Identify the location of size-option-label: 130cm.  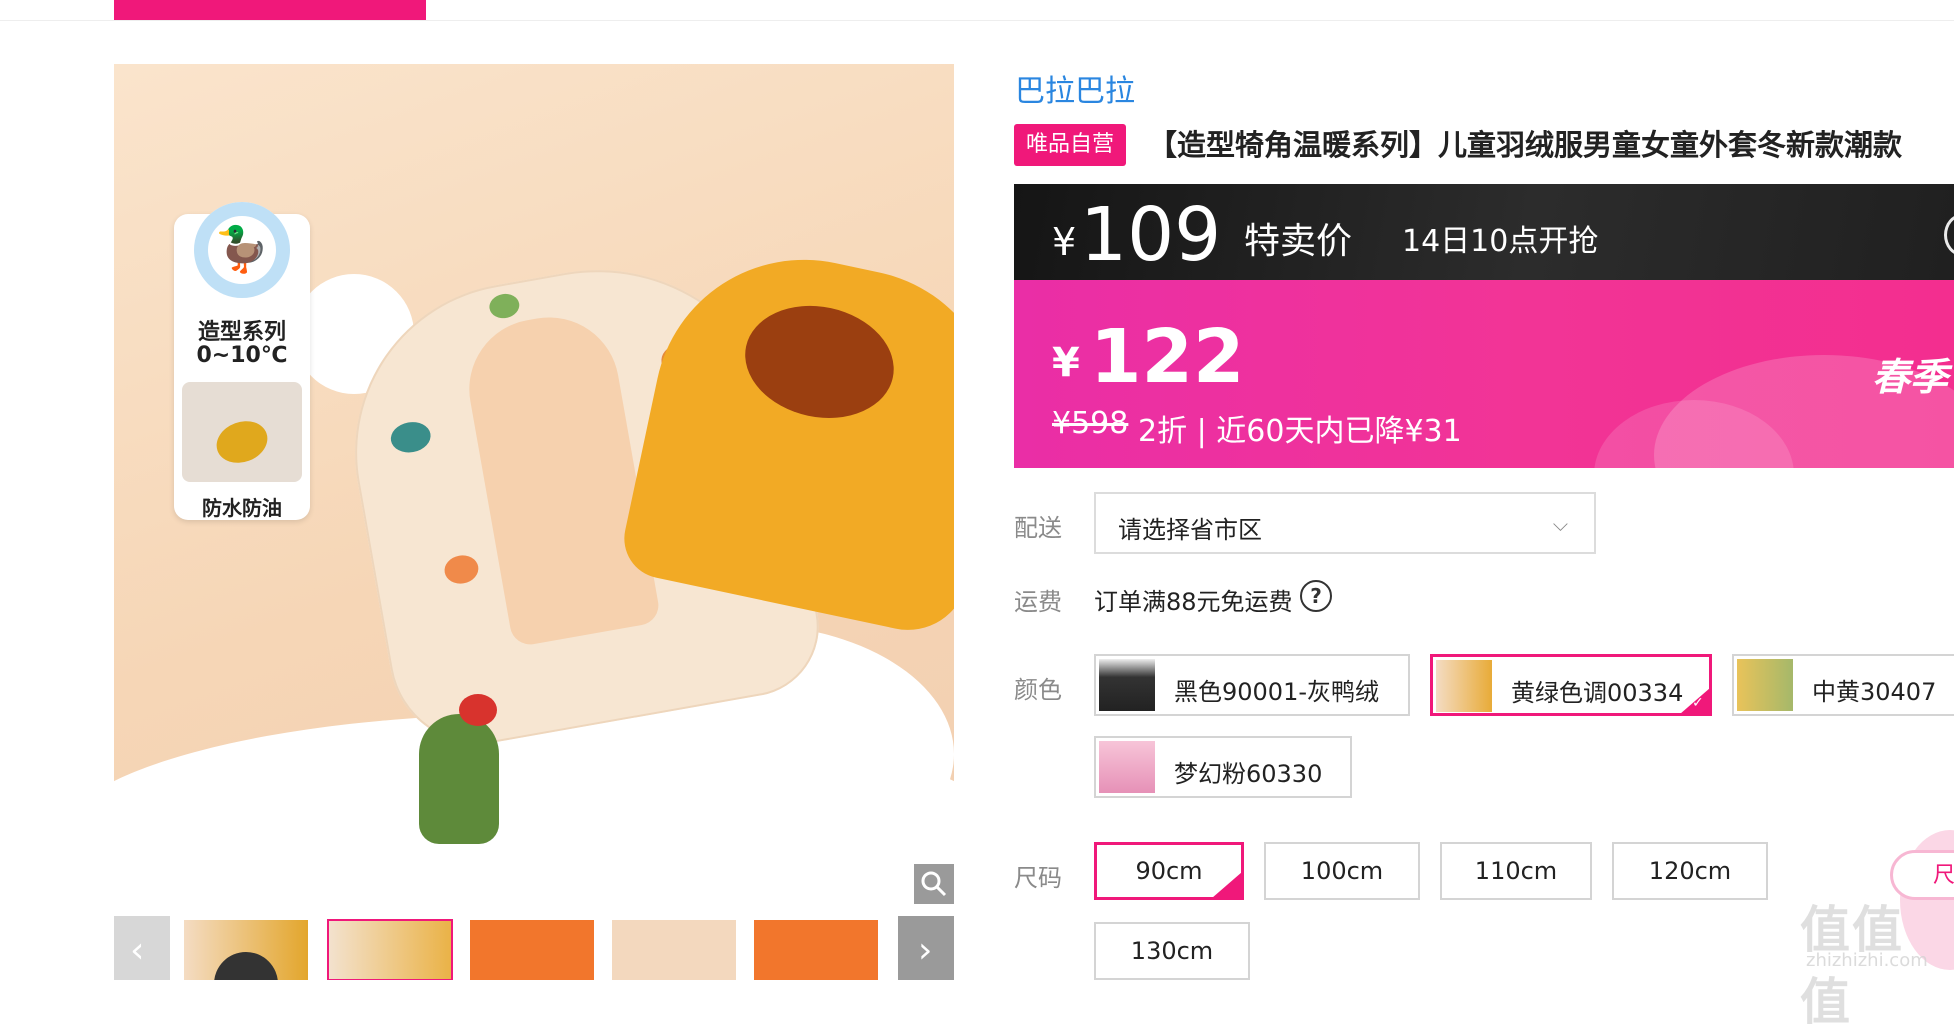
(1172, 951).